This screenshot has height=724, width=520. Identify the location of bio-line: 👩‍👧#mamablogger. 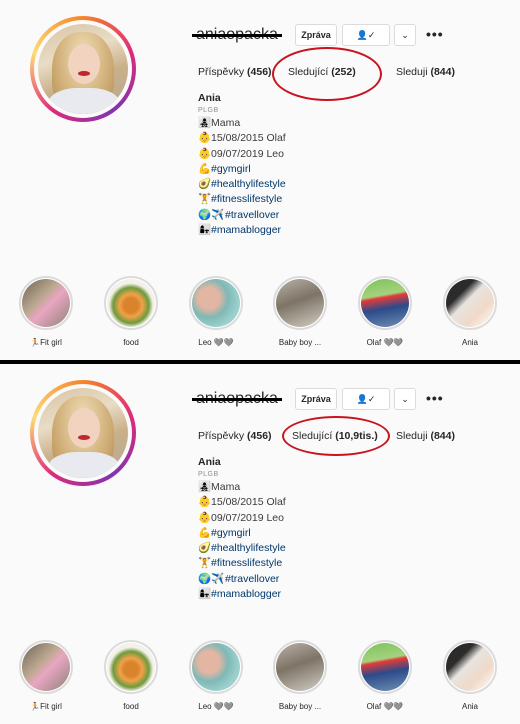
(242, 594).